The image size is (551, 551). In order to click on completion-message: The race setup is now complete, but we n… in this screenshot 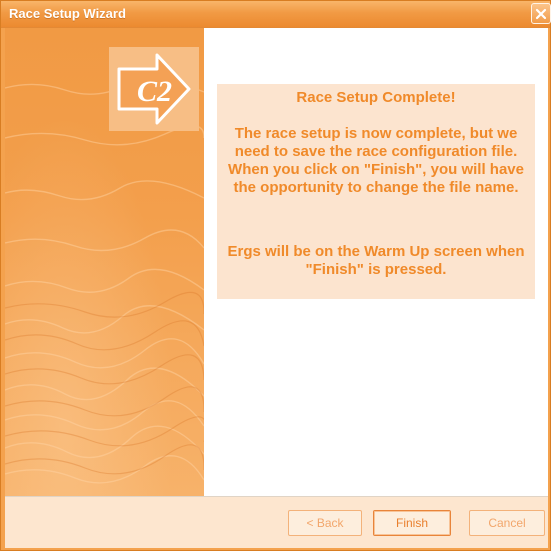, I will do `click(376, 160)`.